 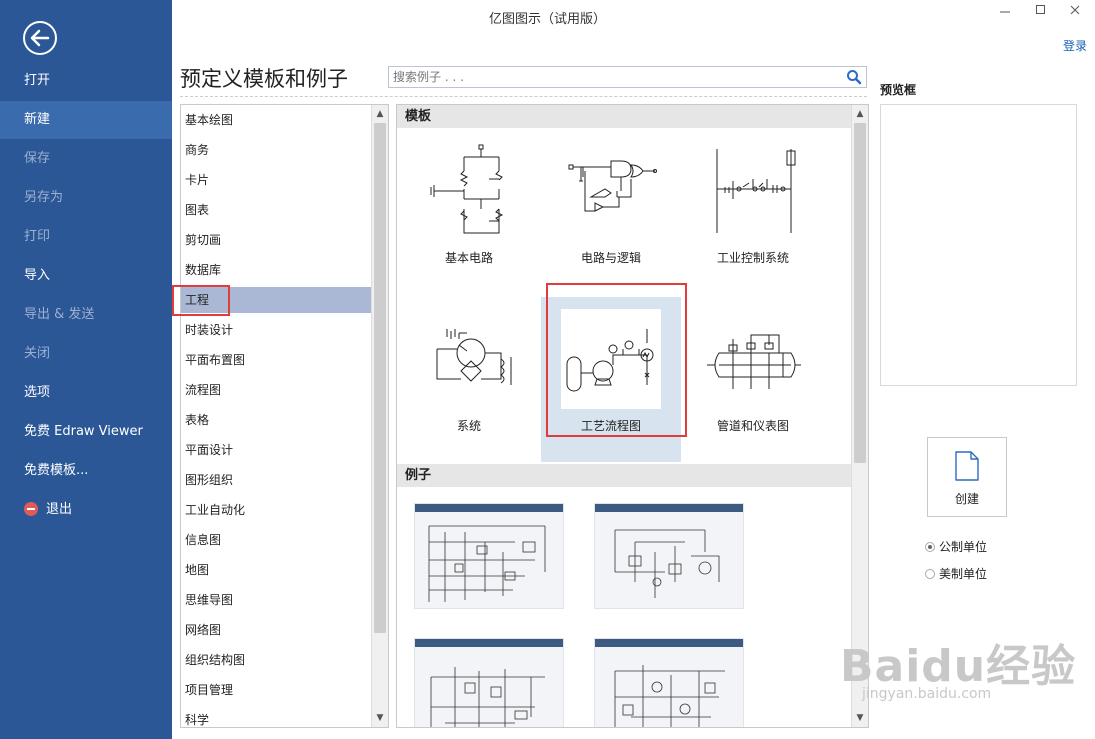 I want to click on create-button: 创建, so click(x=967, y=477).